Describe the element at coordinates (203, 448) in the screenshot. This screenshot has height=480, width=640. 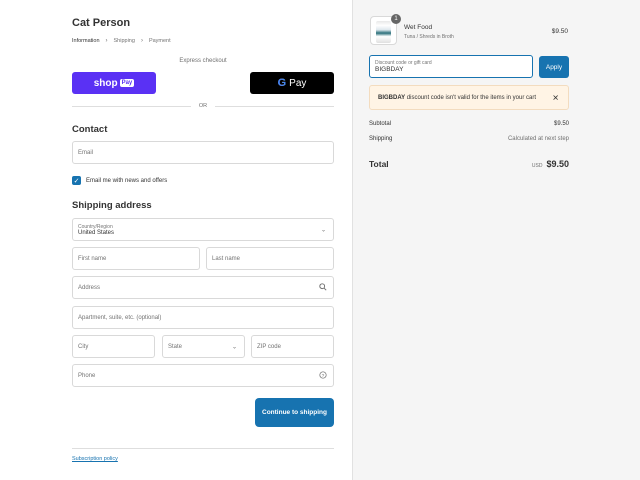
I see `footer-divider` at that location.